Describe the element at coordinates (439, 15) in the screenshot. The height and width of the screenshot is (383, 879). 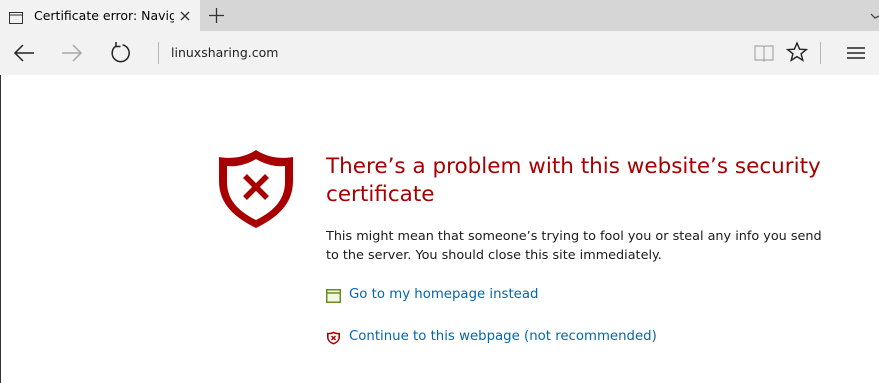
I see `tab-strip: Certificate error: Naviga` at that location.